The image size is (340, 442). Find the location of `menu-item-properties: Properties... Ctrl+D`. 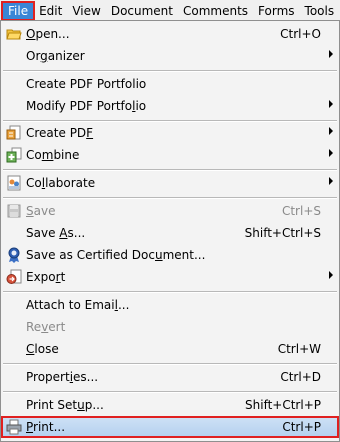

menu-item-properties: Properties... Ctrl+D is located at coordinates (170, 377).